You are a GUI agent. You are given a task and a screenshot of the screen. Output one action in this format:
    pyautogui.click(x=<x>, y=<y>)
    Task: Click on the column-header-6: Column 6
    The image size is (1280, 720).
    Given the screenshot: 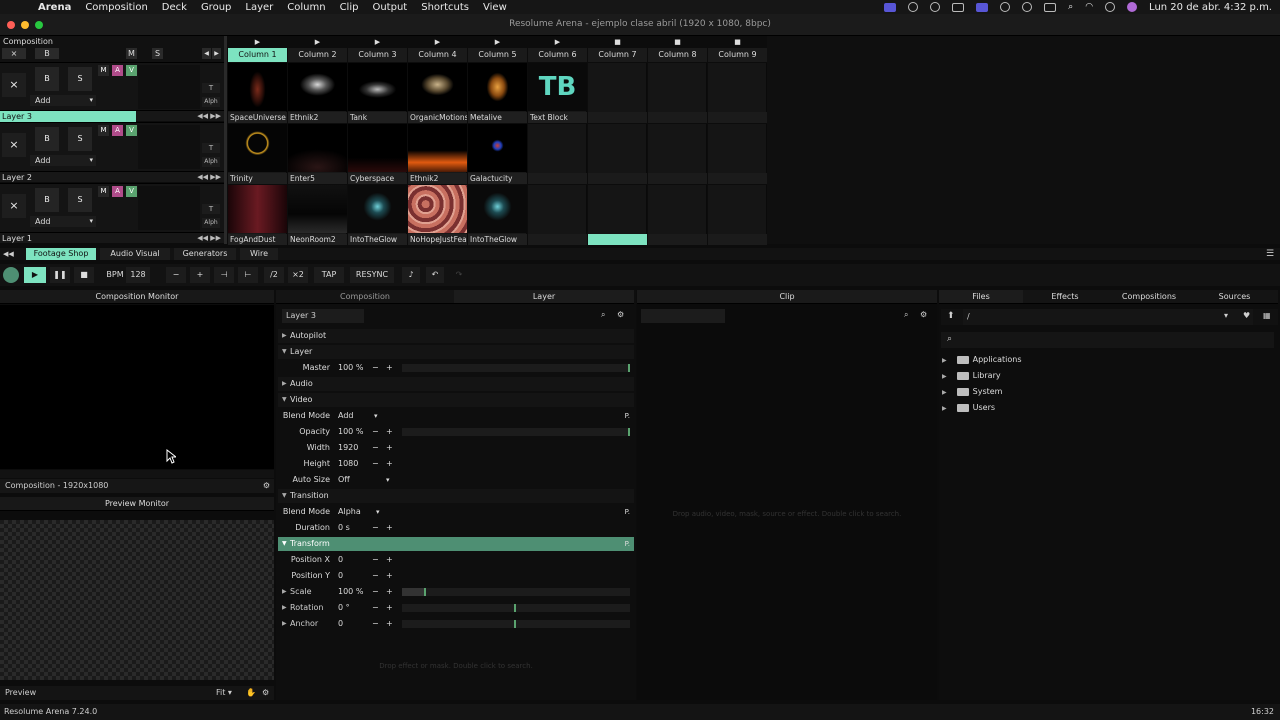 What is the action you would take?
    pyautogui.click(x=557, y=55)
    